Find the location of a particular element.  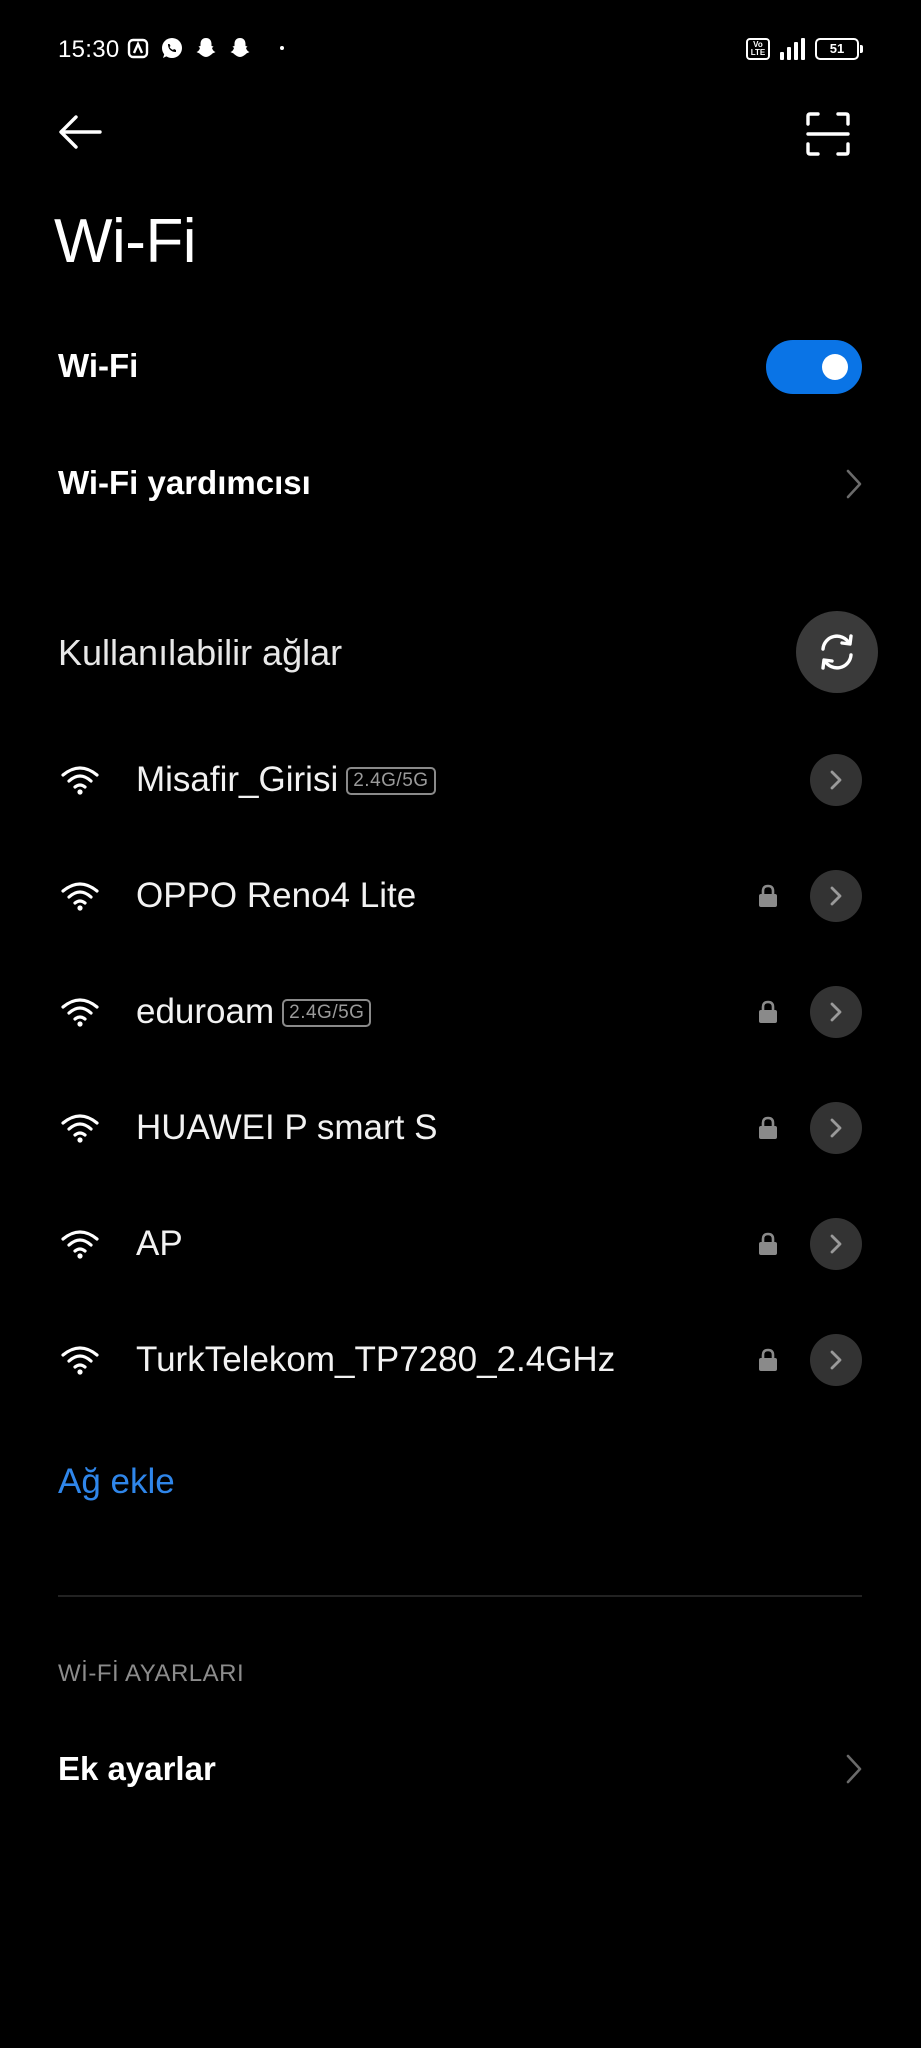

volte-icon: Vo LTE is located at coordinates (758, 49).